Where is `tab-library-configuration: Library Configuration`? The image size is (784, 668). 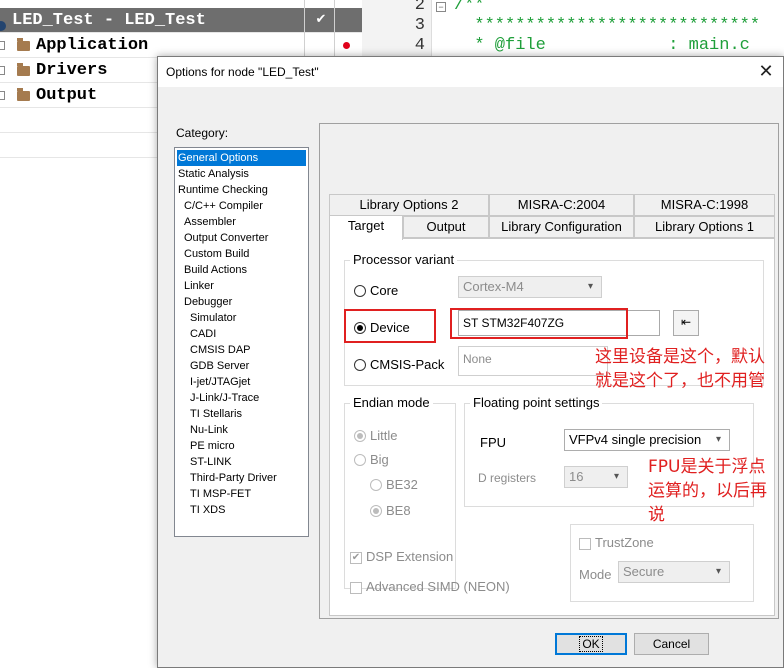
tab-library-configuration: Library Configuration is located at coordinates (561, 227).